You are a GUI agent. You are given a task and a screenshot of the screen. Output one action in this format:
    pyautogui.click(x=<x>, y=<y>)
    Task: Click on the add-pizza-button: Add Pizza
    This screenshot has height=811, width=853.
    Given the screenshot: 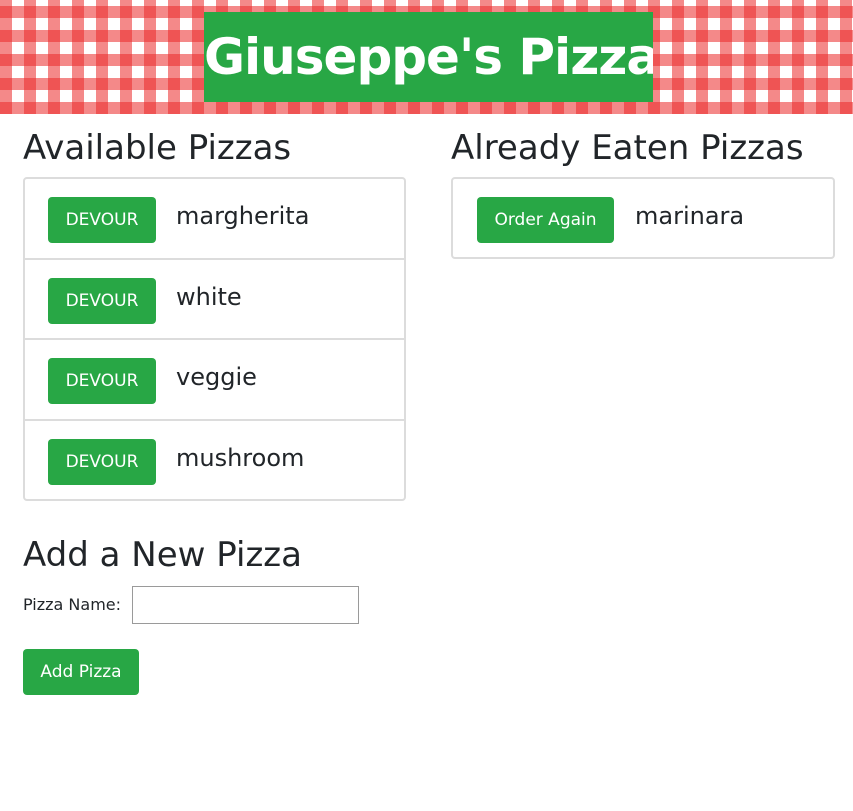 What is the action you would take?
    pyautogui.click(x=81, y=672)
    